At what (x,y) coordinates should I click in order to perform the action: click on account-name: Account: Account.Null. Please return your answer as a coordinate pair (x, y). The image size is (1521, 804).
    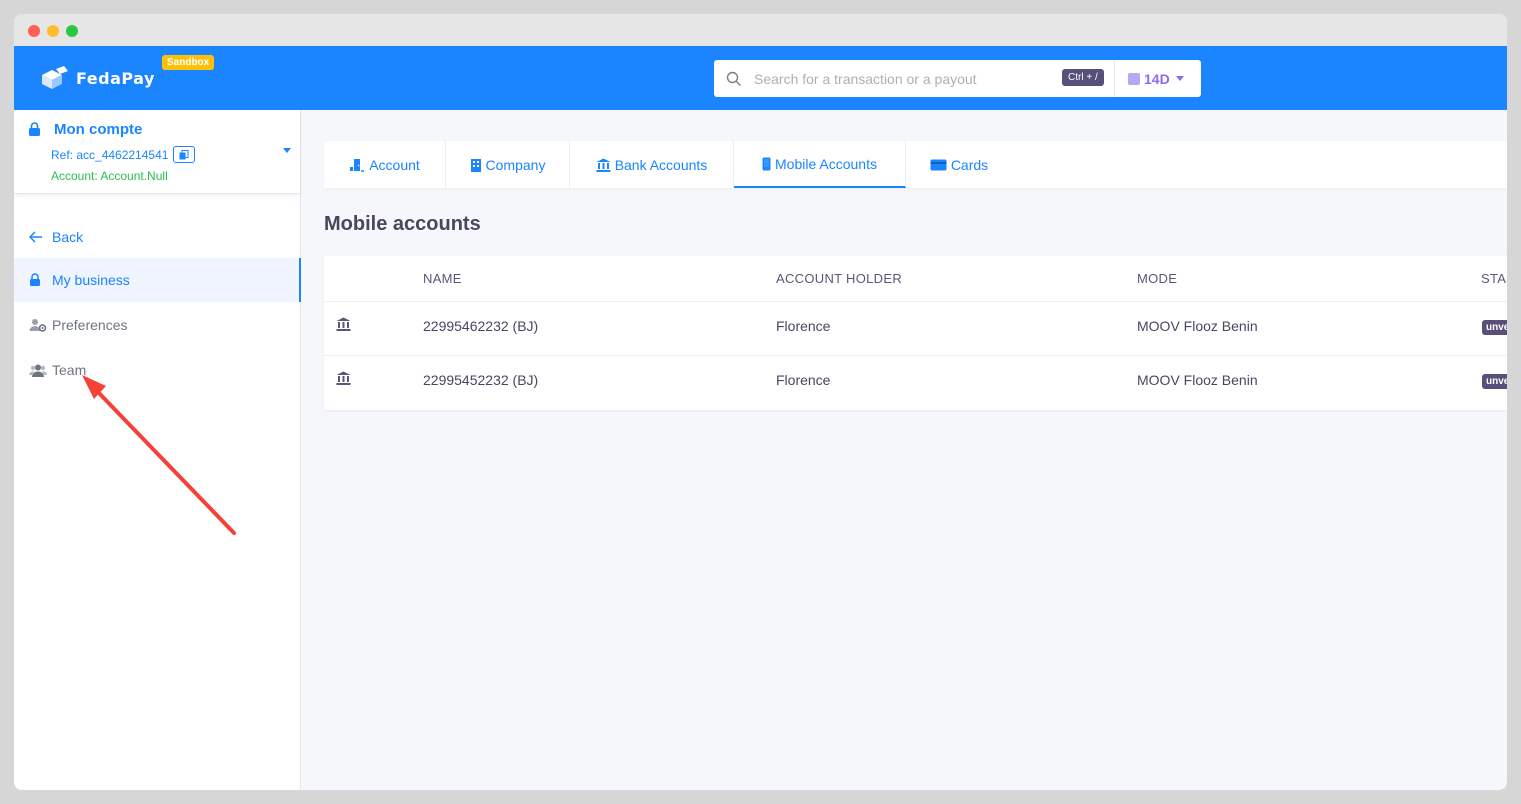
    Looking at the image, I should click on (109, 176).